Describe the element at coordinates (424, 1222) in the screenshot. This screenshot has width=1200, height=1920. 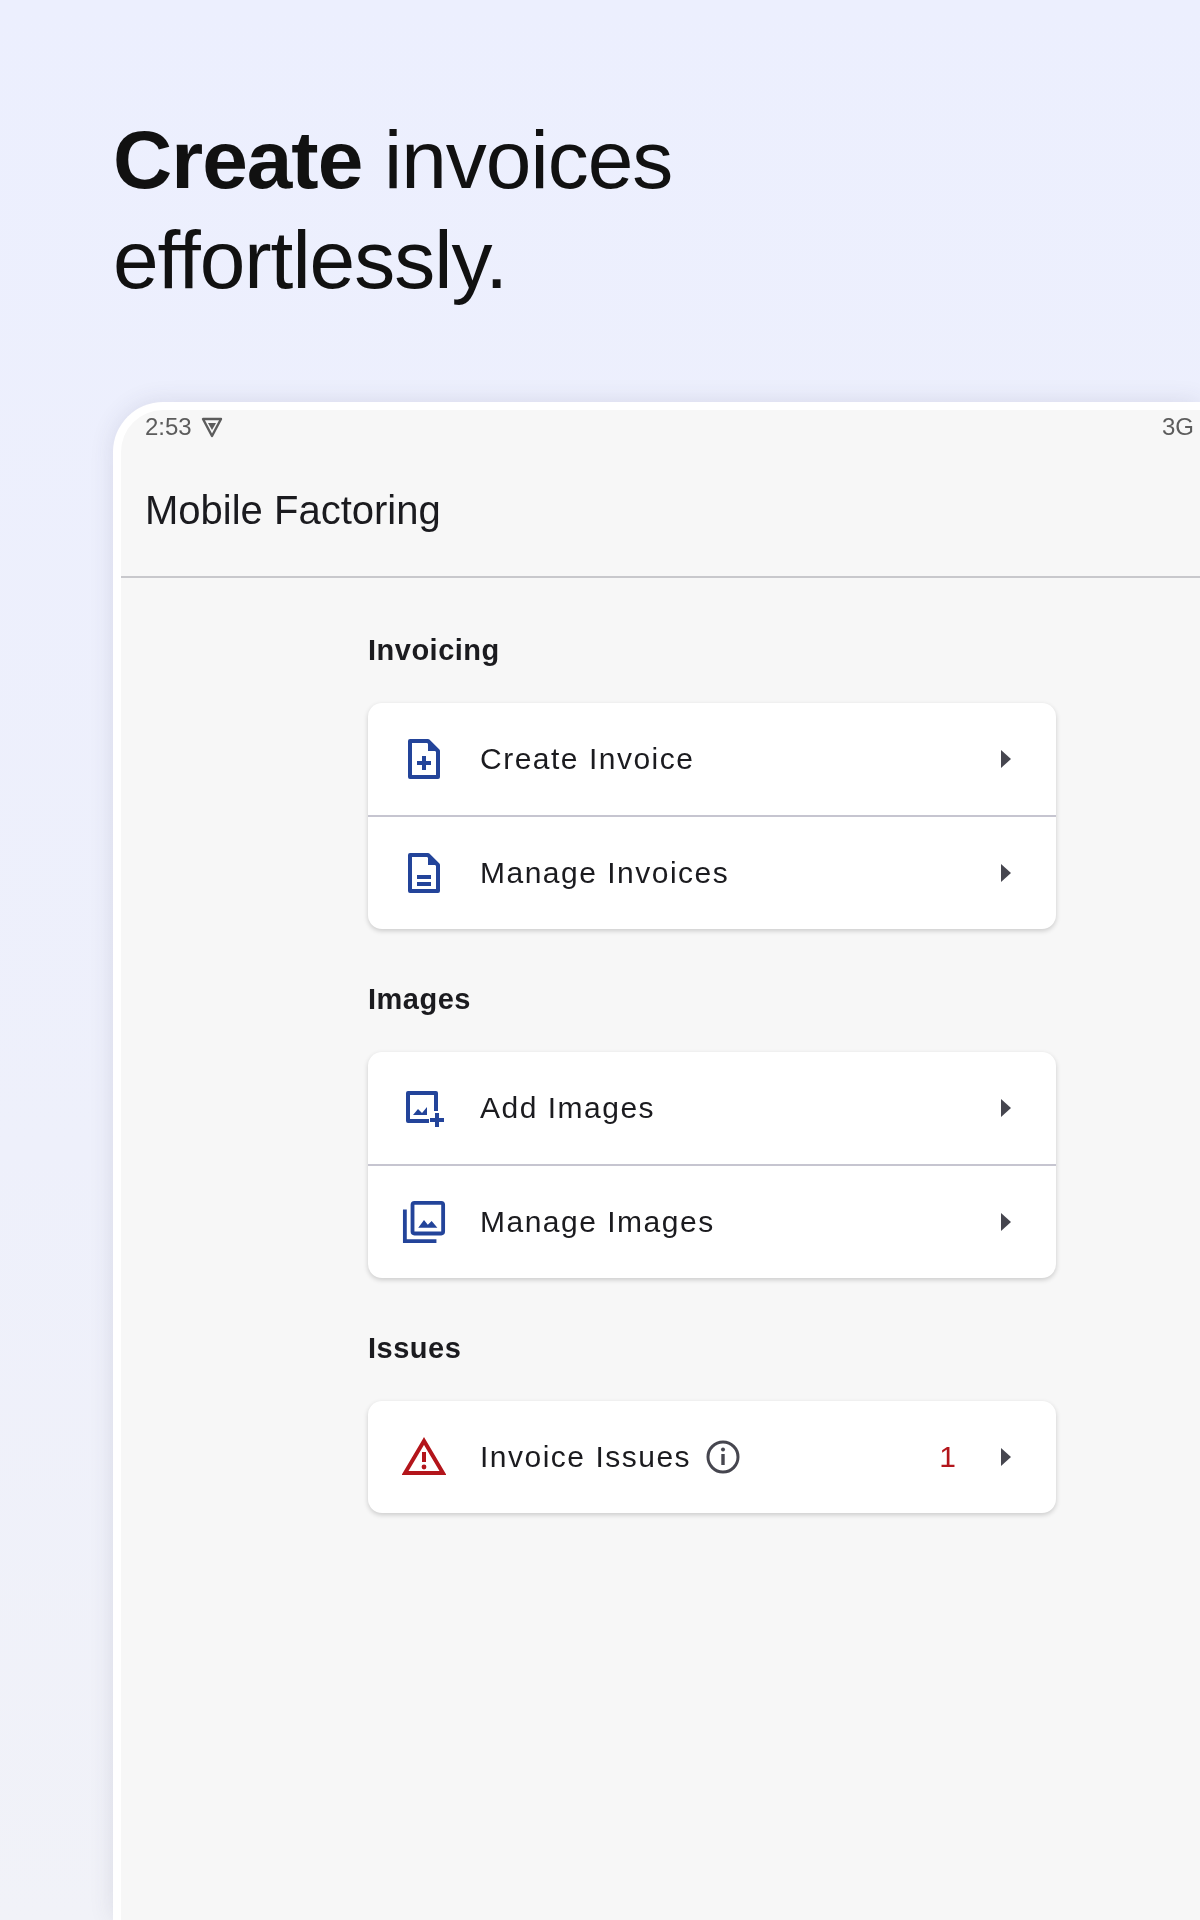
I see `images-icon` at that location.